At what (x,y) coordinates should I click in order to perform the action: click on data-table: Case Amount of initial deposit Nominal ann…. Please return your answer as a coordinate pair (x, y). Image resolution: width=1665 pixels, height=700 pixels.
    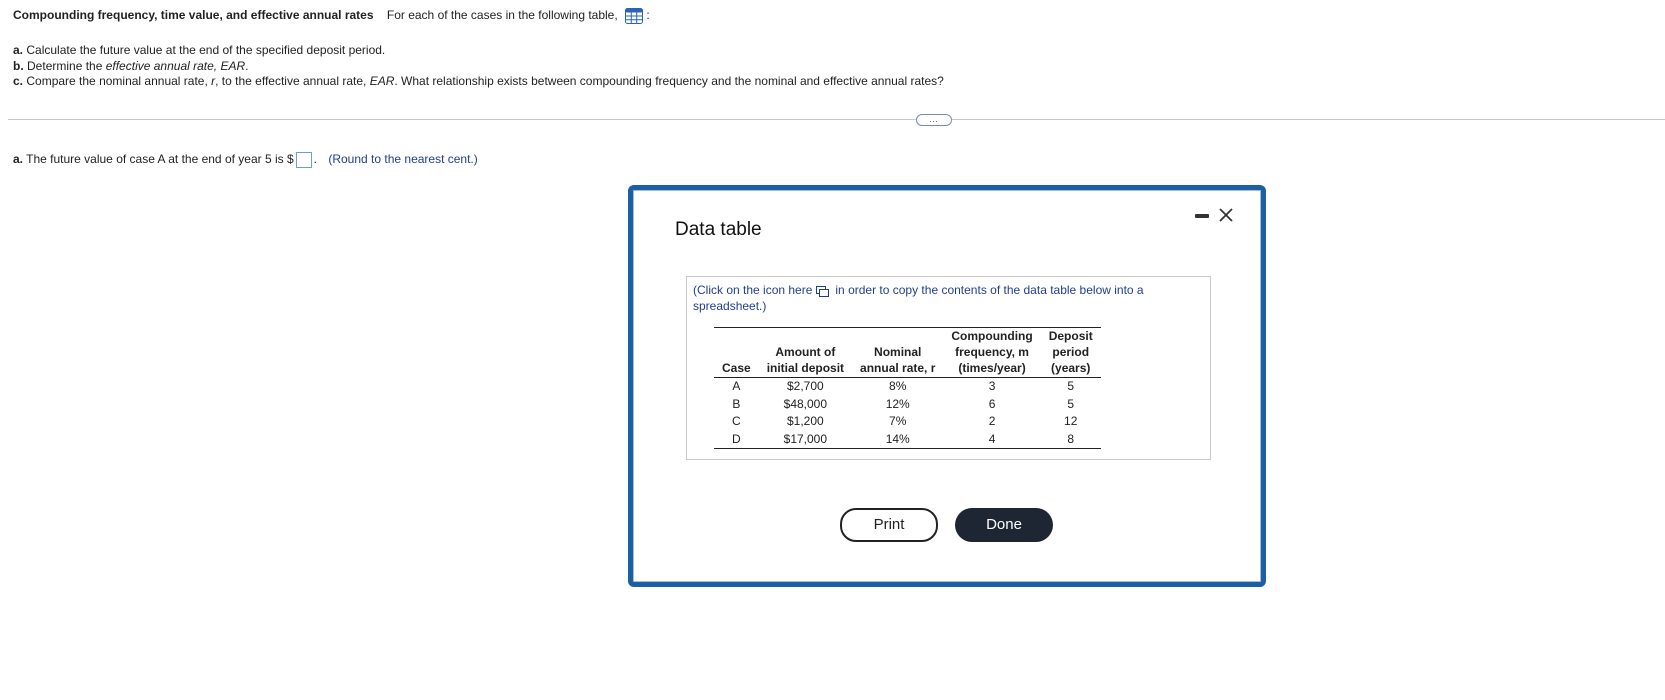
    Looking at the image, I should click on (907, 388).